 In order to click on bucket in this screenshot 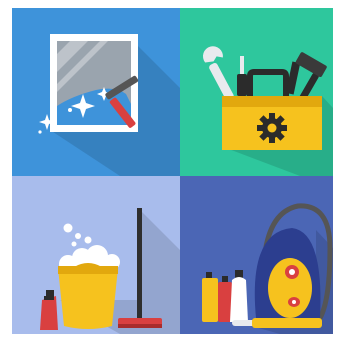, I will do `click(88, 298)`.